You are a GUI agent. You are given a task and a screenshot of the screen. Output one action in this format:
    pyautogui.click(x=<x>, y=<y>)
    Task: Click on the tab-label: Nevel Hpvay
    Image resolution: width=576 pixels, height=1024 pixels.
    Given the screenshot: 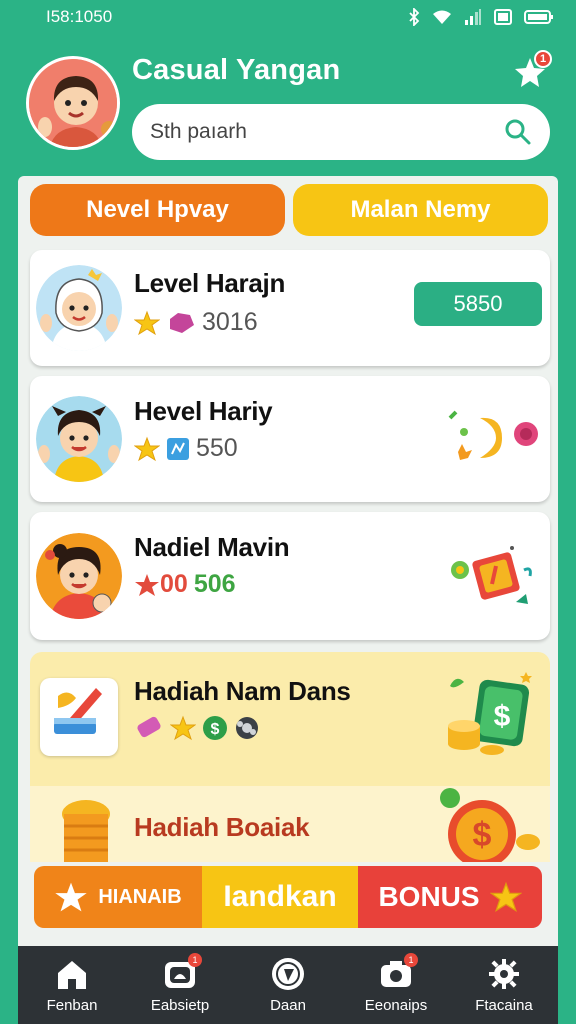 What is the action you would take?
    pyautogui.click(x=157, y=209)
    